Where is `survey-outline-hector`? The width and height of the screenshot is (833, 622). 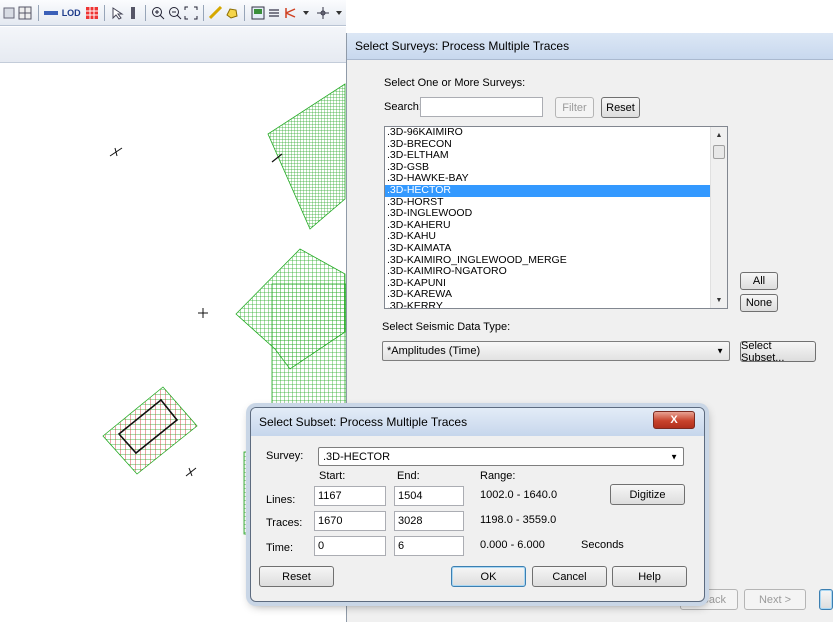
survey-outline-hector is located at coordinates (150, 430).